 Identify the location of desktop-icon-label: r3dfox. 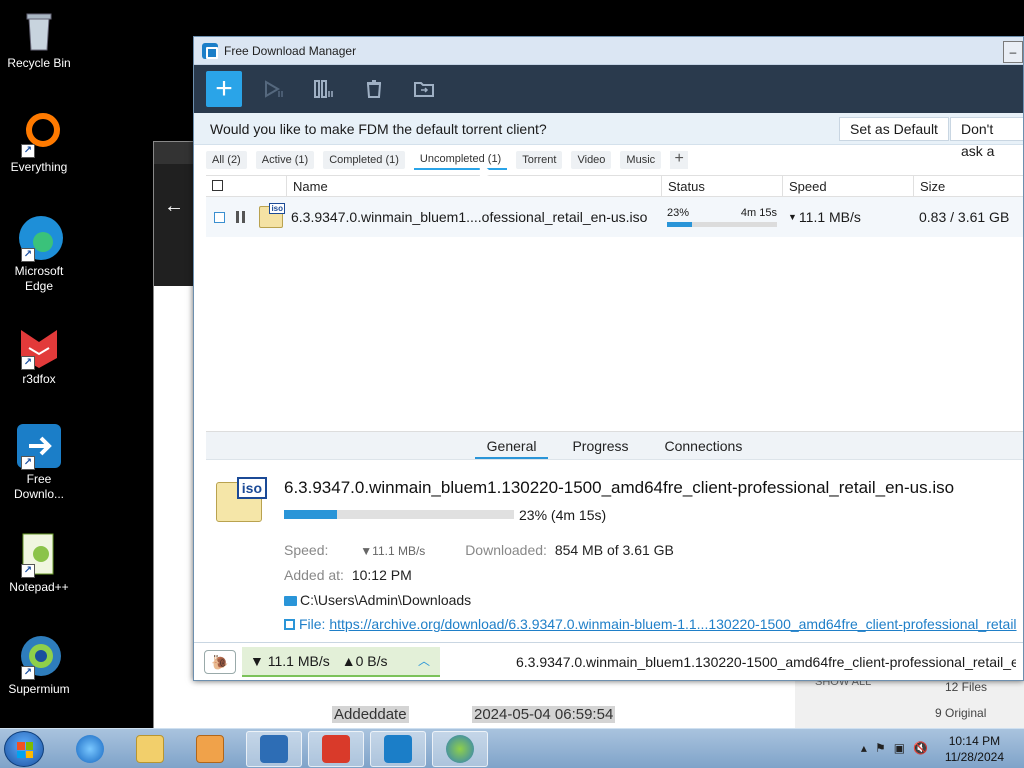
(39, 379).